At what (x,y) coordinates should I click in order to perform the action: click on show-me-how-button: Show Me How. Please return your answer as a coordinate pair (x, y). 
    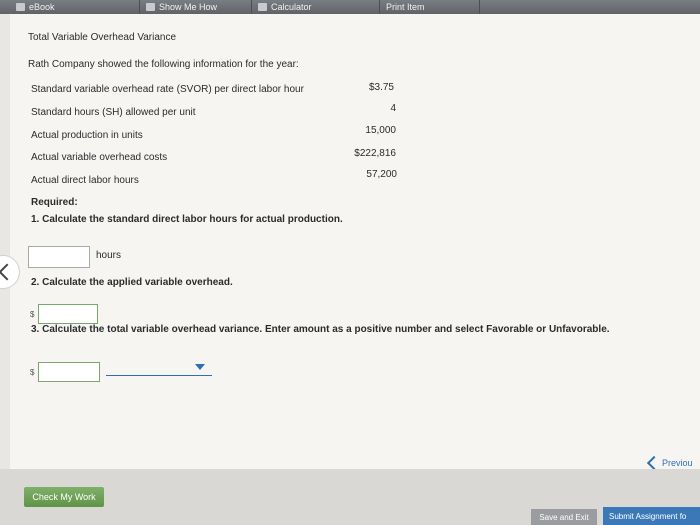
    Looking at the image, I should click on (196, 7).